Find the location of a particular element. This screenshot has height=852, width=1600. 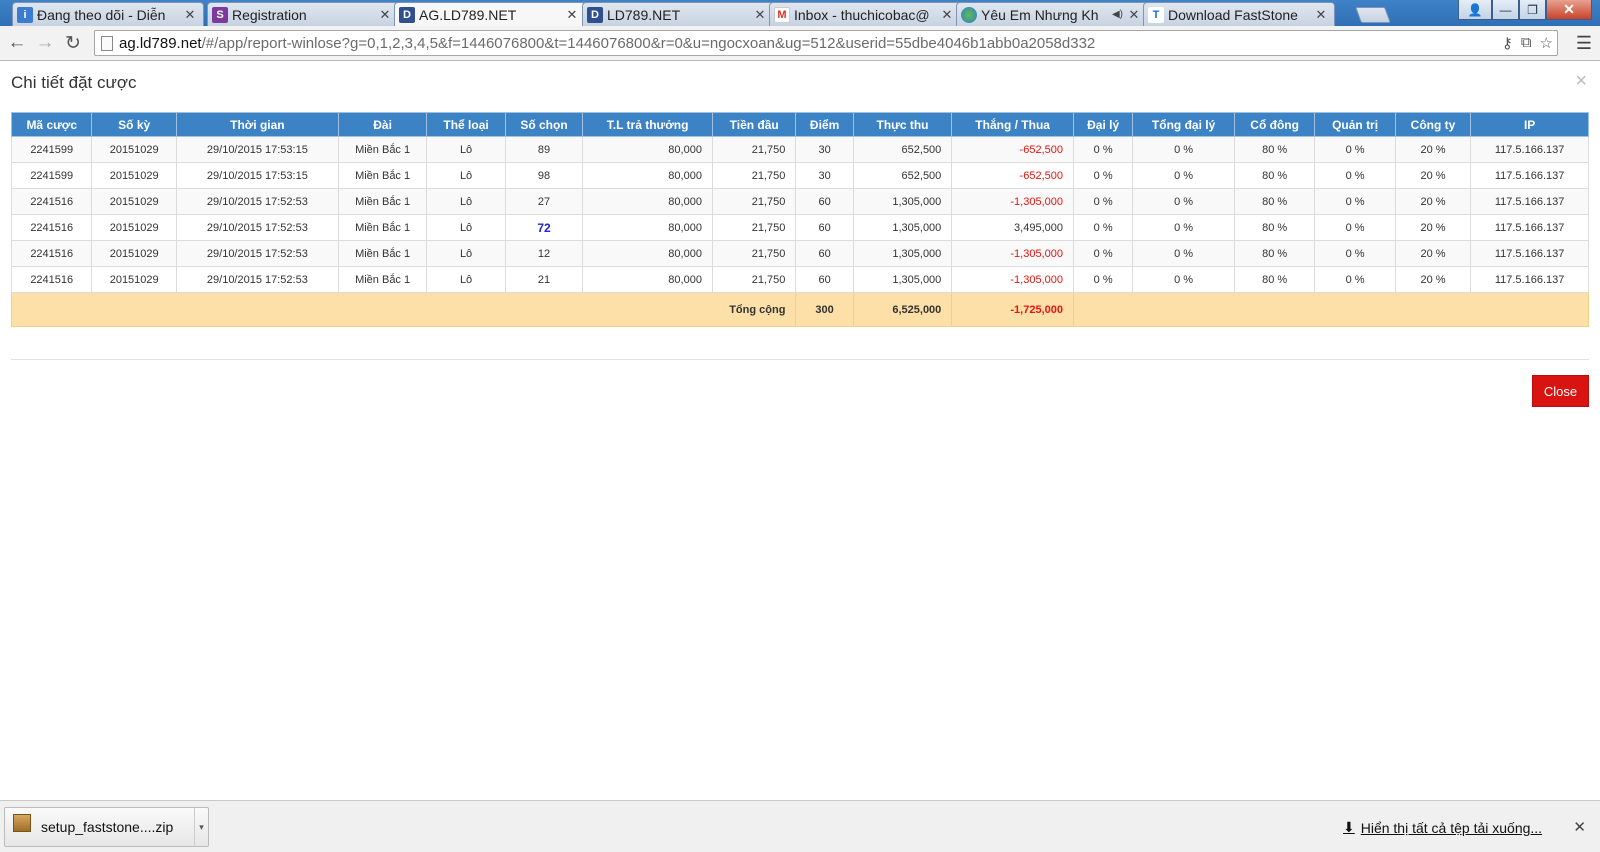

download-item: setup_faststone....zip ▾ is located at coordinates (106, 827).